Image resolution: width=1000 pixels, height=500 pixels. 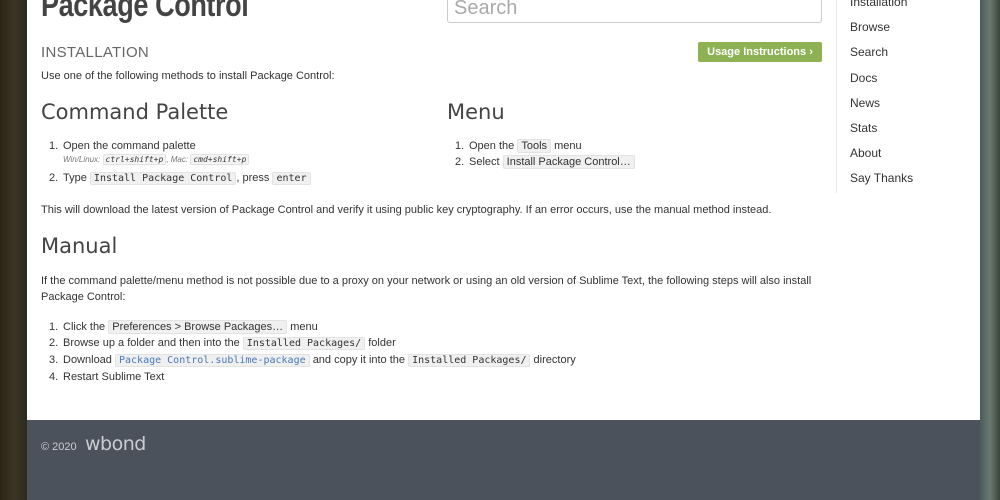 What do you see at coordinates (382, 343) in the screenshot?
I see `step-text: folder` at bounding box center [382, 343].